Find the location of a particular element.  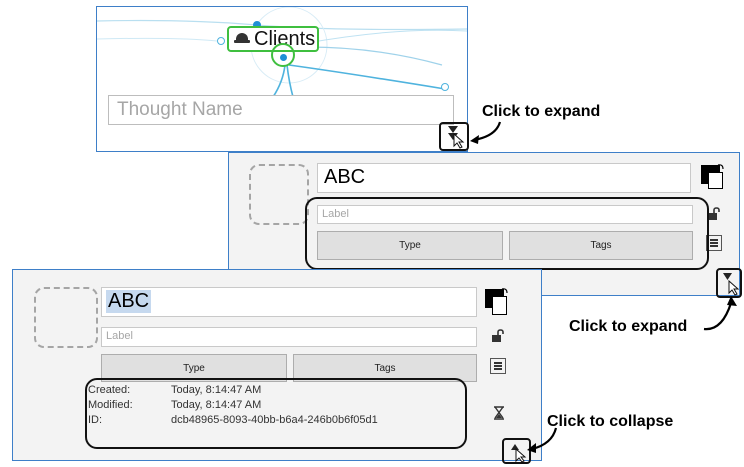

thought-name-placeholder: Thought Name is located at coordinates (180, 109).